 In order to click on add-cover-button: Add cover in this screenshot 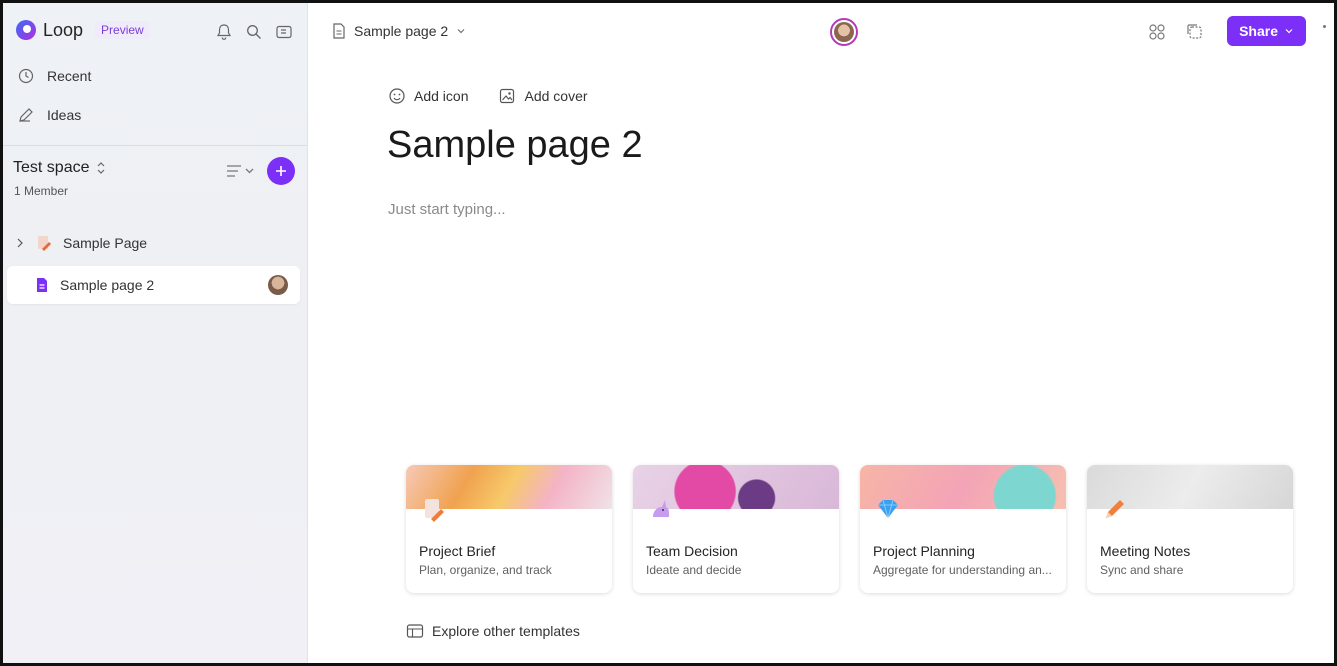, I will do `click(543, 96)`.